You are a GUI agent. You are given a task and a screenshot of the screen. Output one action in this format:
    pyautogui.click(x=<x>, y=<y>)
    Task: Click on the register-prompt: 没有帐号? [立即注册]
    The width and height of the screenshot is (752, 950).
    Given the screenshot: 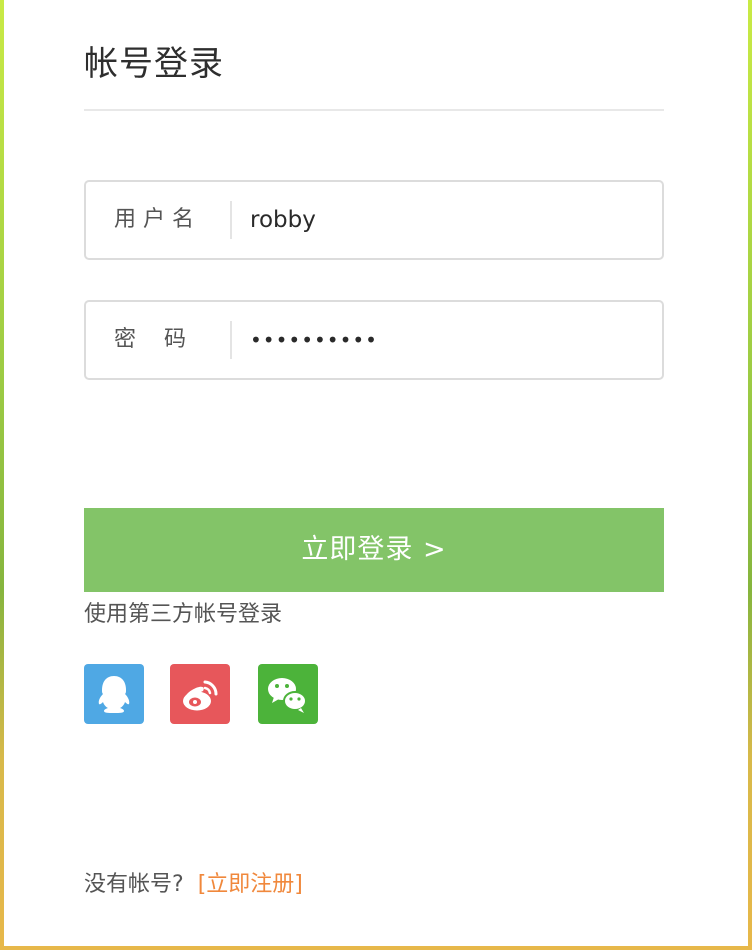 What is the action you would take?
    pyautogui.click(x=193, y=882)
    